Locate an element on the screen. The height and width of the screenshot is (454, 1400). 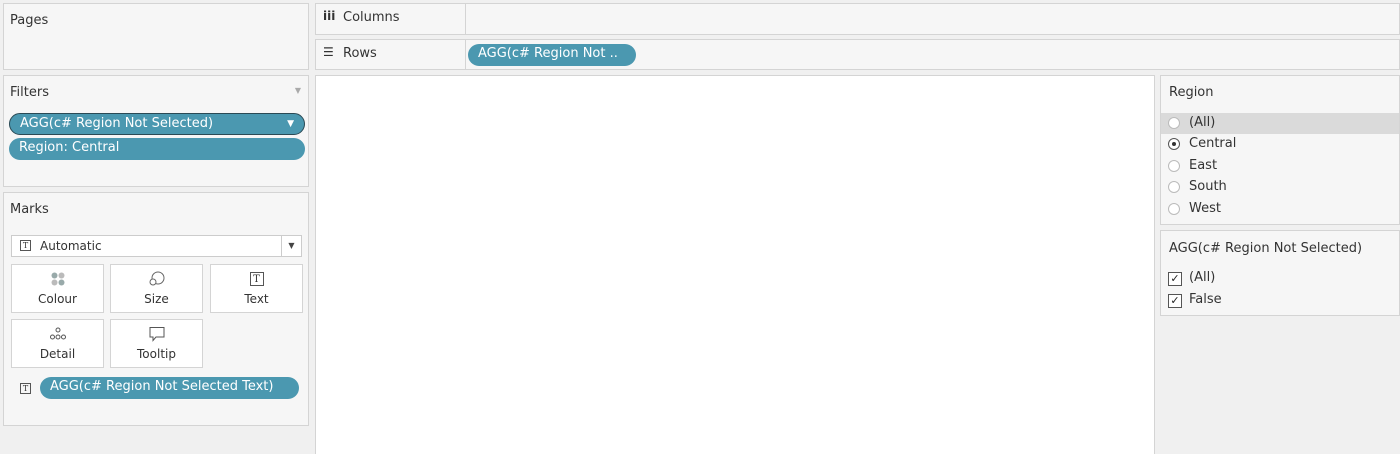
rows-shelf: ☰ Rows AGG(c# Region Not .. is located at coordinates (857, 54).